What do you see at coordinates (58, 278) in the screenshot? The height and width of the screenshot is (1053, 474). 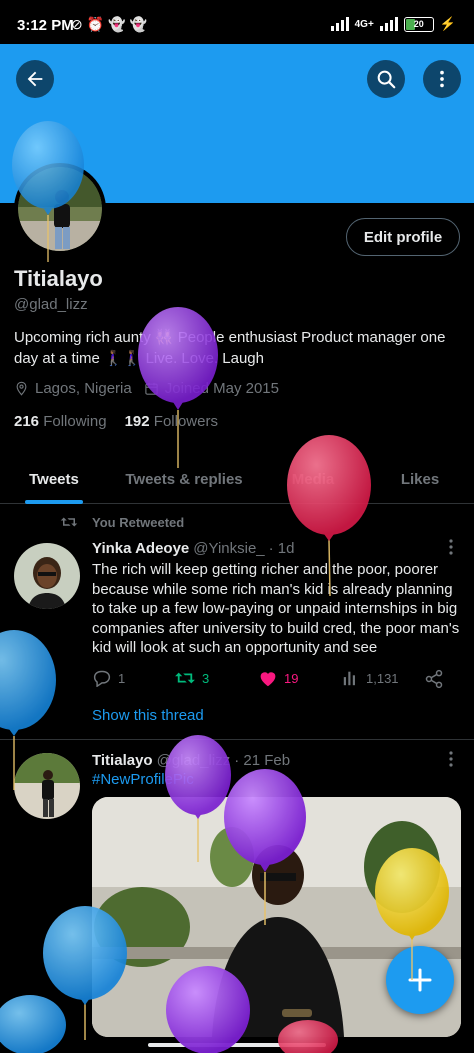 I see `profile-name: Titialayo` at bounding box center [58, 278].